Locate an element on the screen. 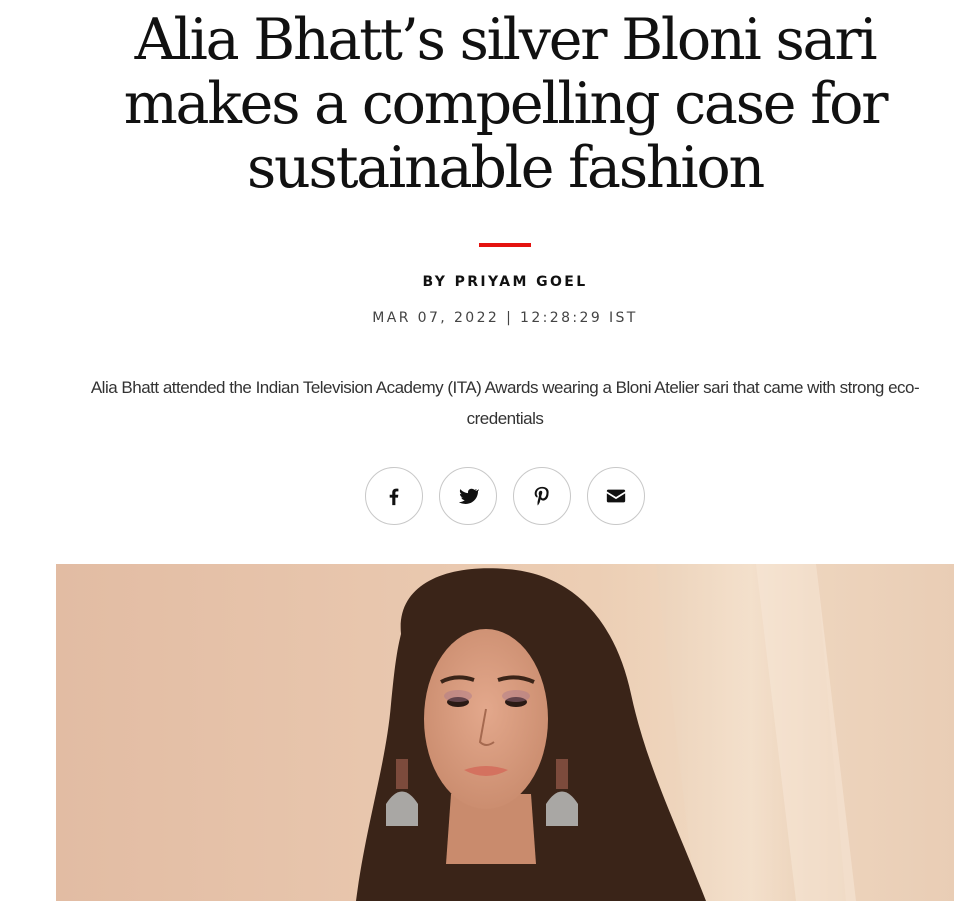 The height and width of the screenshot is (901, 980). byline: BY PRIYAM GOEL is located at coordinates (490, 282).